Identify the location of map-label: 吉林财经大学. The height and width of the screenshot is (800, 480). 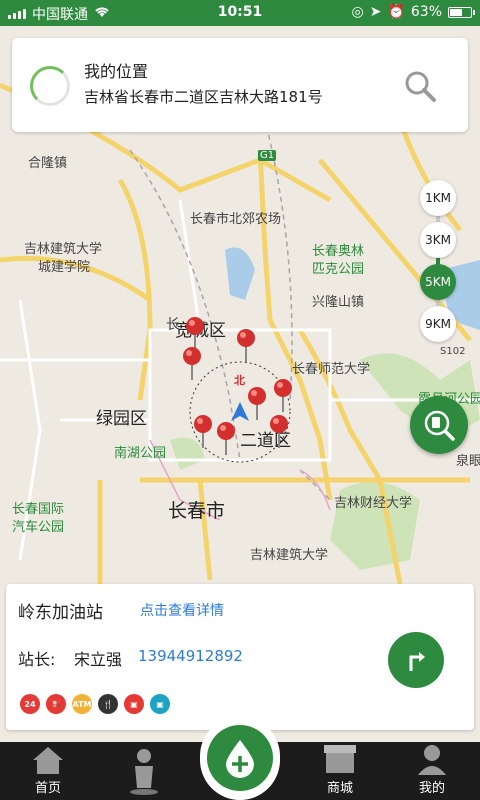
(373, 503).